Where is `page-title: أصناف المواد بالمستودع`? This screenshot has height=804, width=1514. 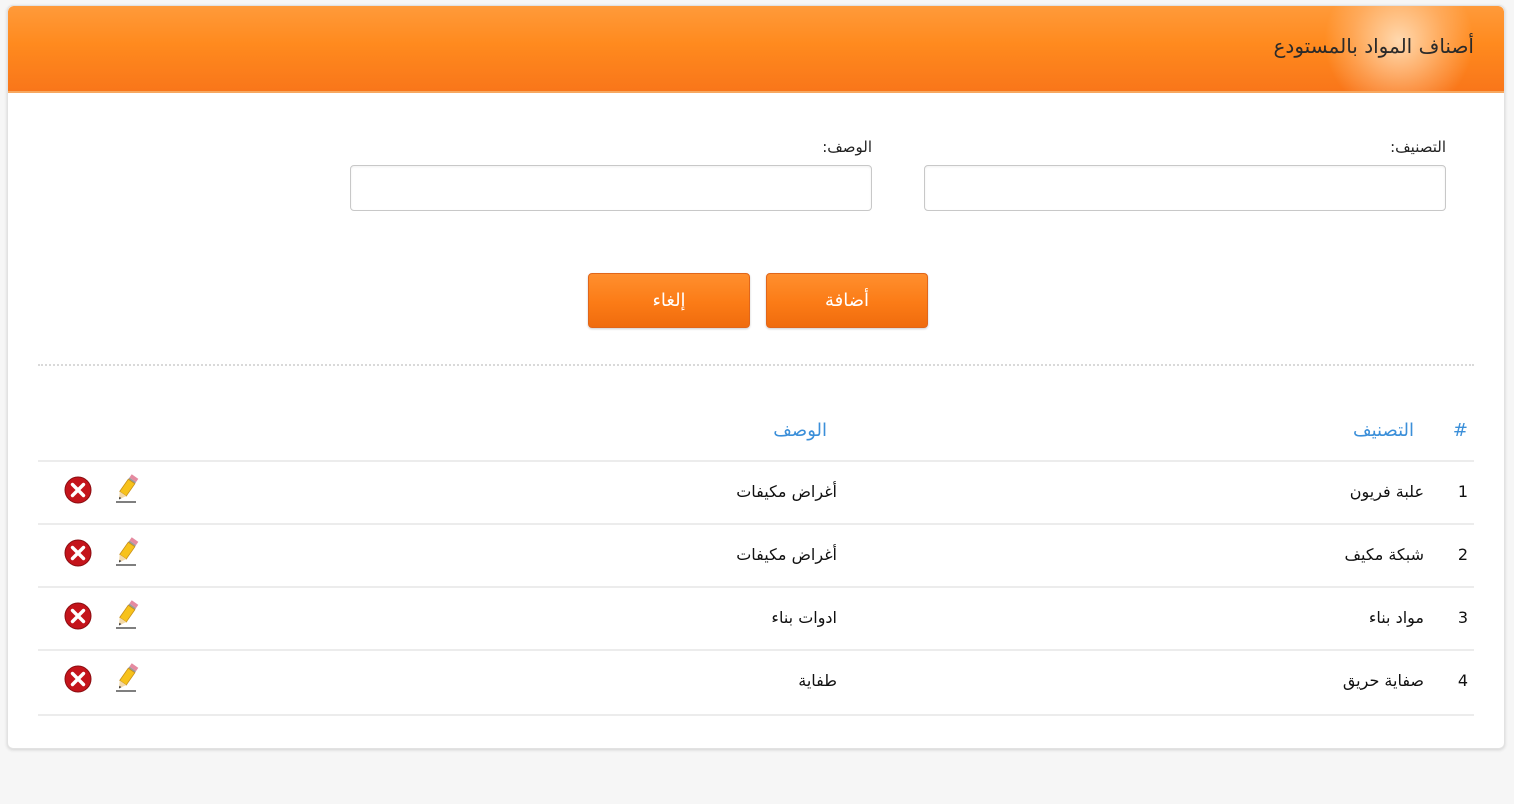 page-title: أصناف المواد بالمستودع is located at coordinates (1374, 46).